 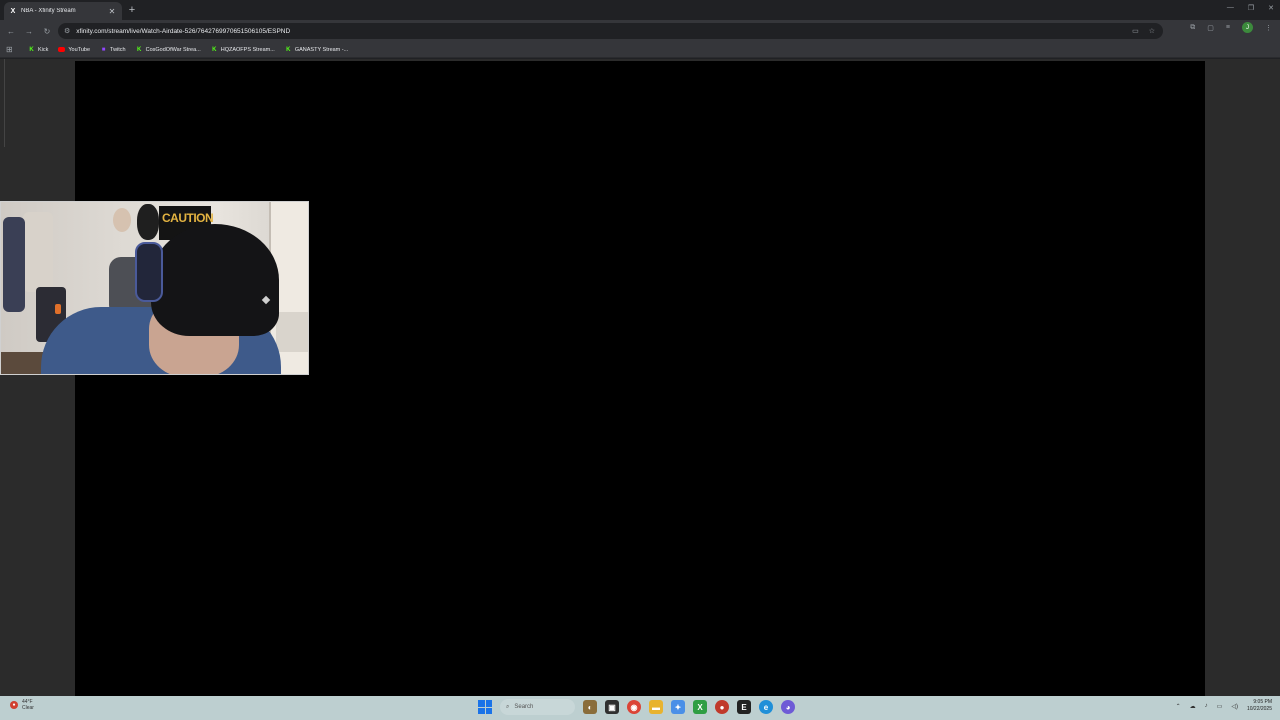 What do you see at coordinates (14, 705) in the screenshot?
I see `weather-icon: ●` at bounding box center [14, 705].